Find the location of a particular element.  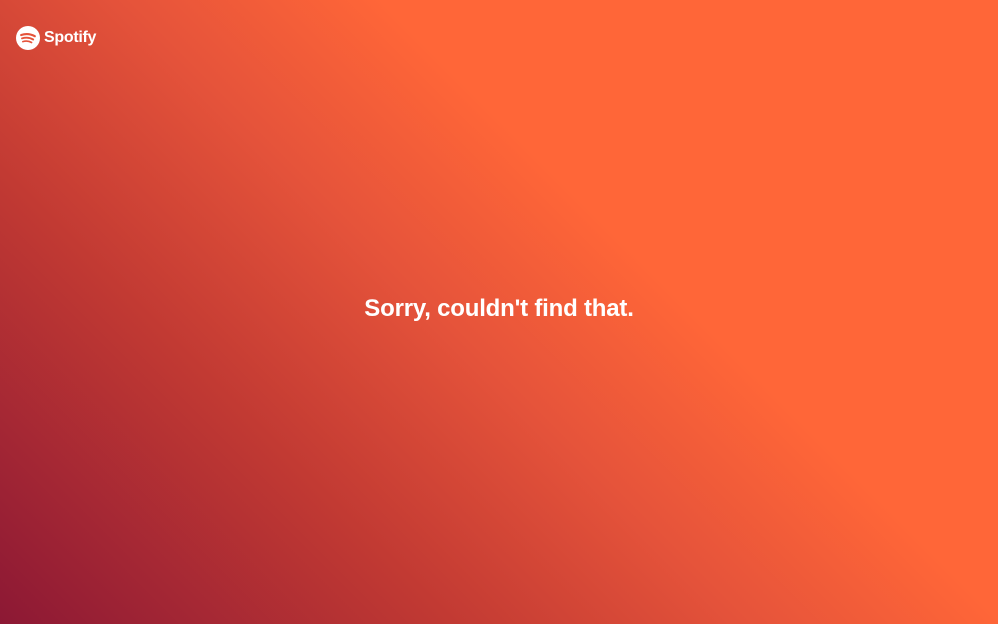

spotify-wordmark: Spotify is located at coordinates (70, 37).